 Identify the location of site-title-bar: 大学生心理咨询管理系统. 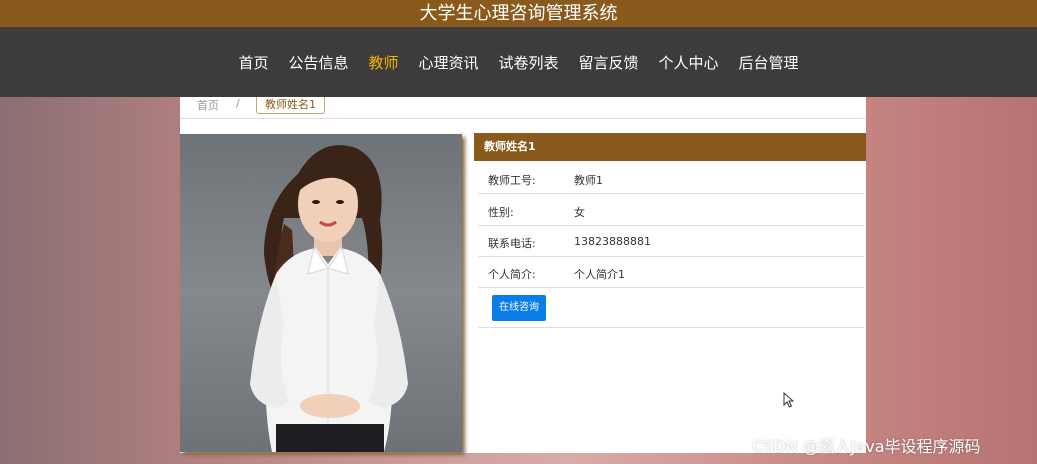
(518, 13).